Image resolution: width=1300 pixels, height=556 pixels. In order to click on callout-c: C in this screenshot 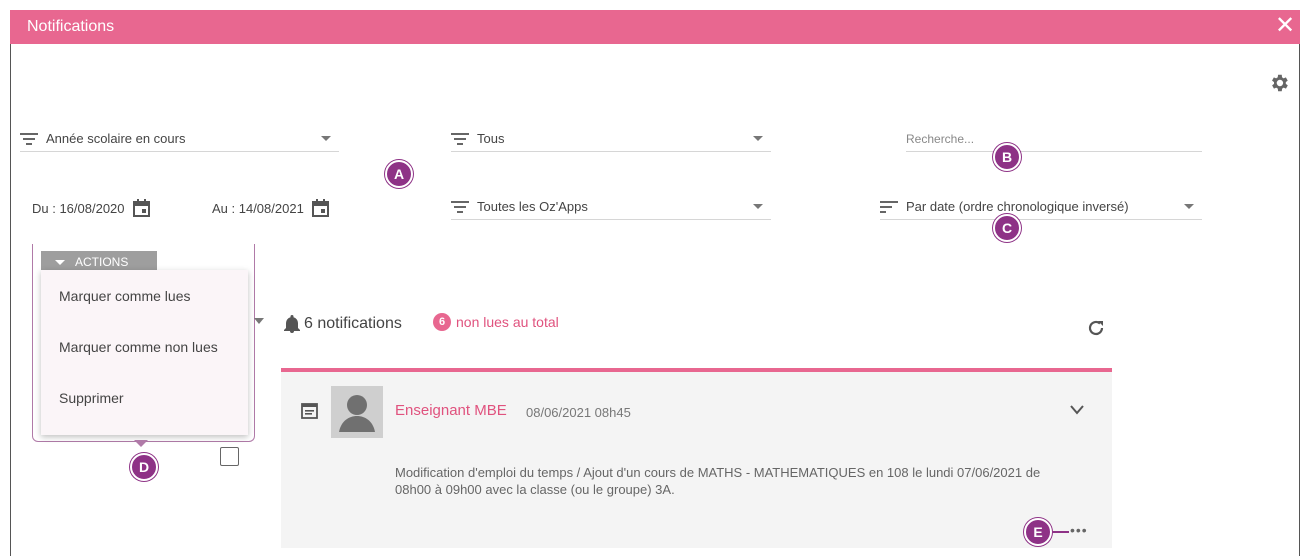, I will do `click(1007, 228)`.